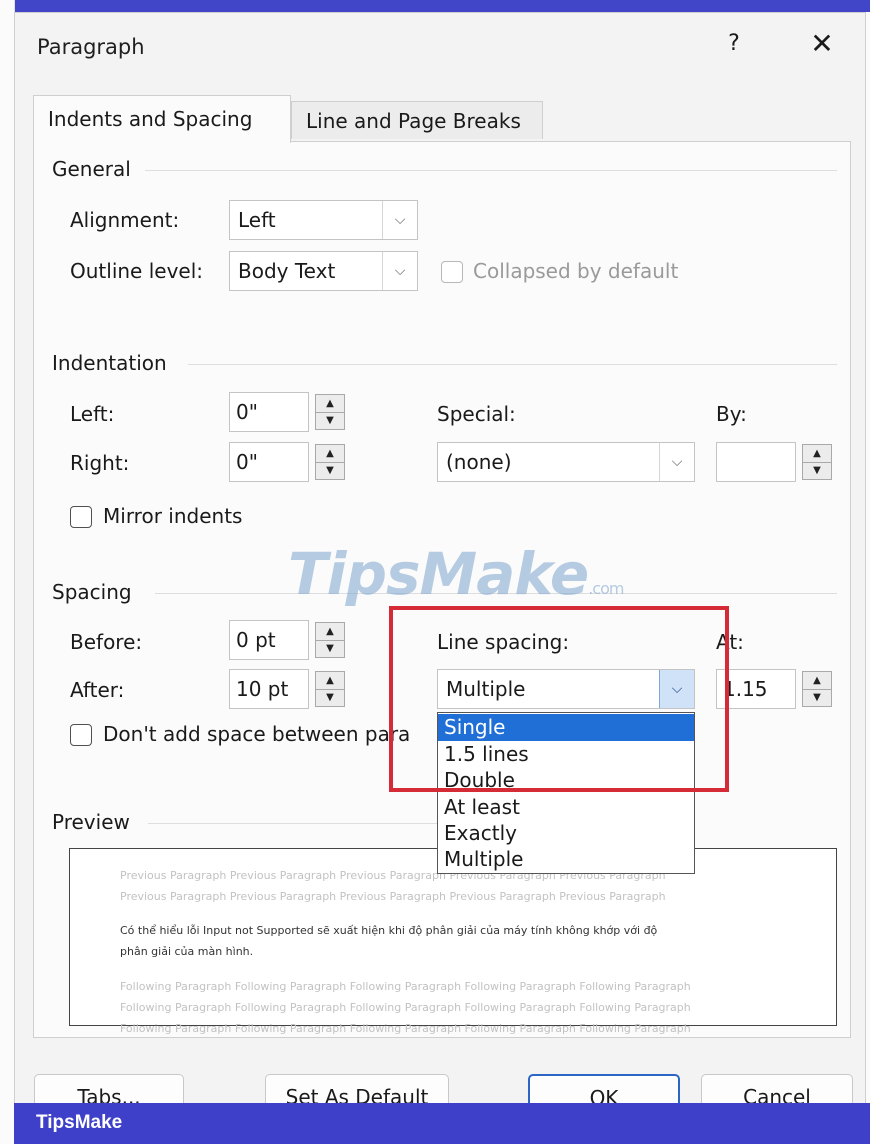  I want to click on by-input, so click(756, 462).